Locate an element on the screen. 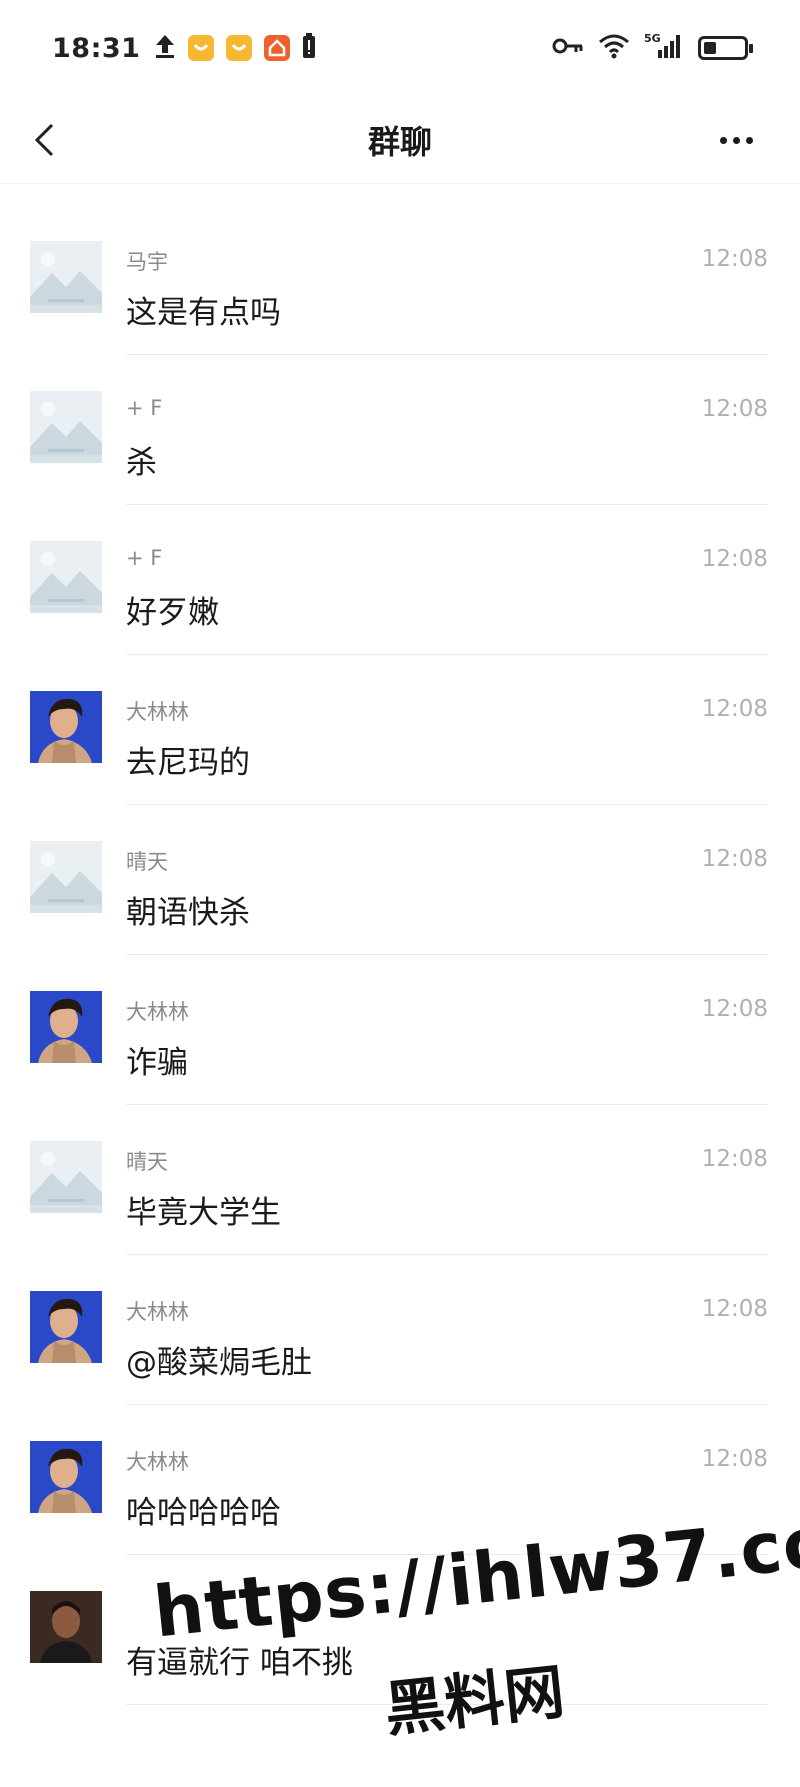 The width and height of the screenshot is (800, 1787). message-row: + F 12:08 好歹嫩 is located at coordinates (400, 580).